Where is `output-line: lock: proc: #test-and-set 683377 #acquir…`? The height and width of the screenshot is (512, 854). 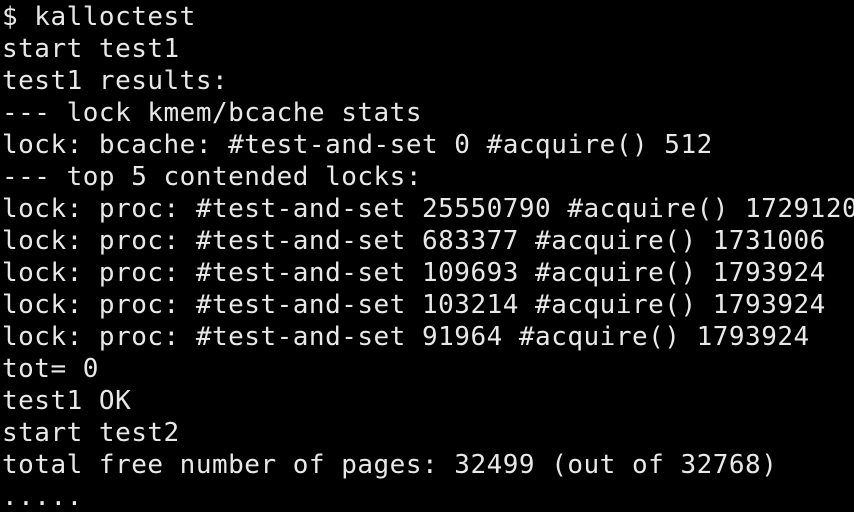
output-line: lock: proc: #test-and-set 683377 #acquir… is located at coordinates (414, 241).